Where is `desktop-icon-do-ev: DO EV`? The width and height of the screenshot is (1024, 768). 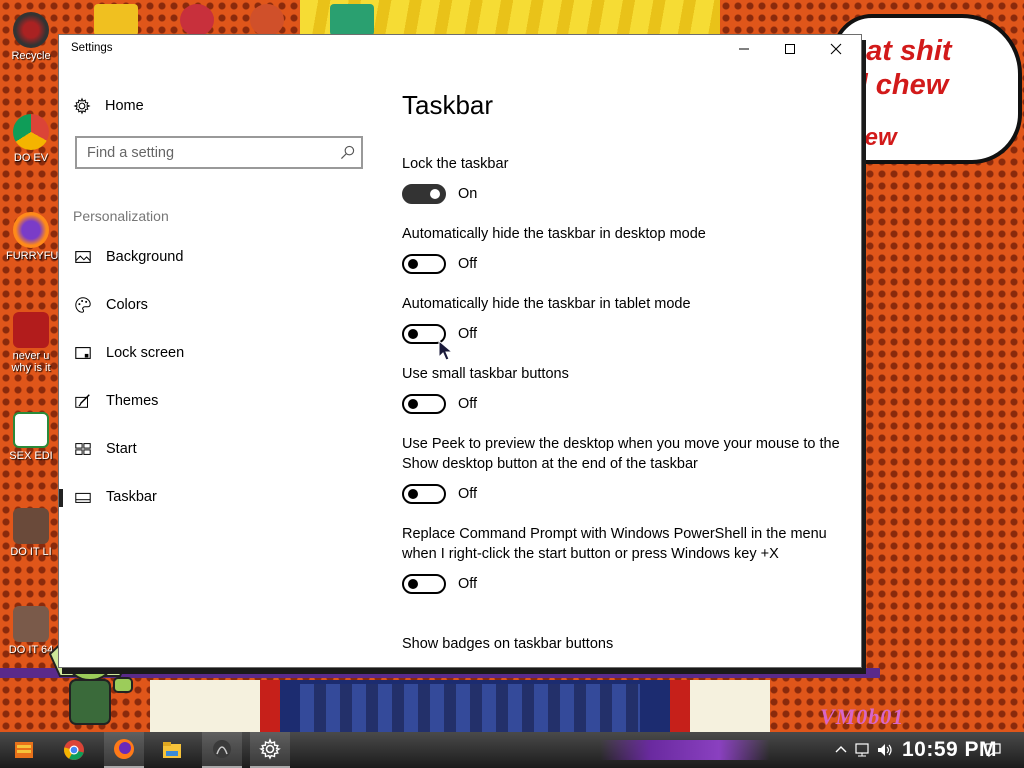 desktop-icon-do-ev: DO EV is located at coordinates (31, 139).